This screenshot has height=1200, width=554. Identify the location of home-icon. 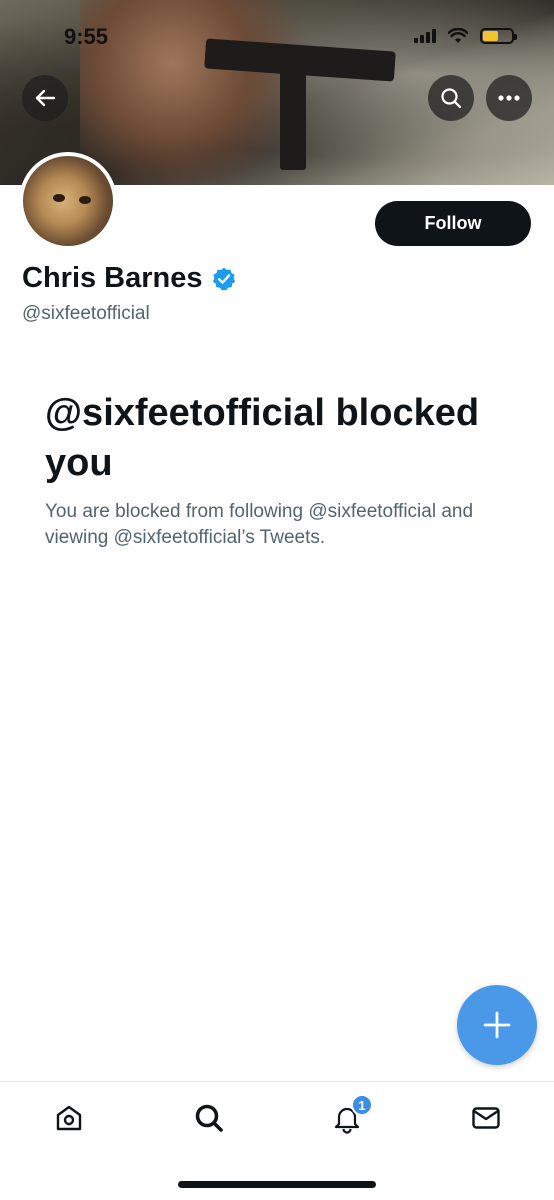
(69, 1118).